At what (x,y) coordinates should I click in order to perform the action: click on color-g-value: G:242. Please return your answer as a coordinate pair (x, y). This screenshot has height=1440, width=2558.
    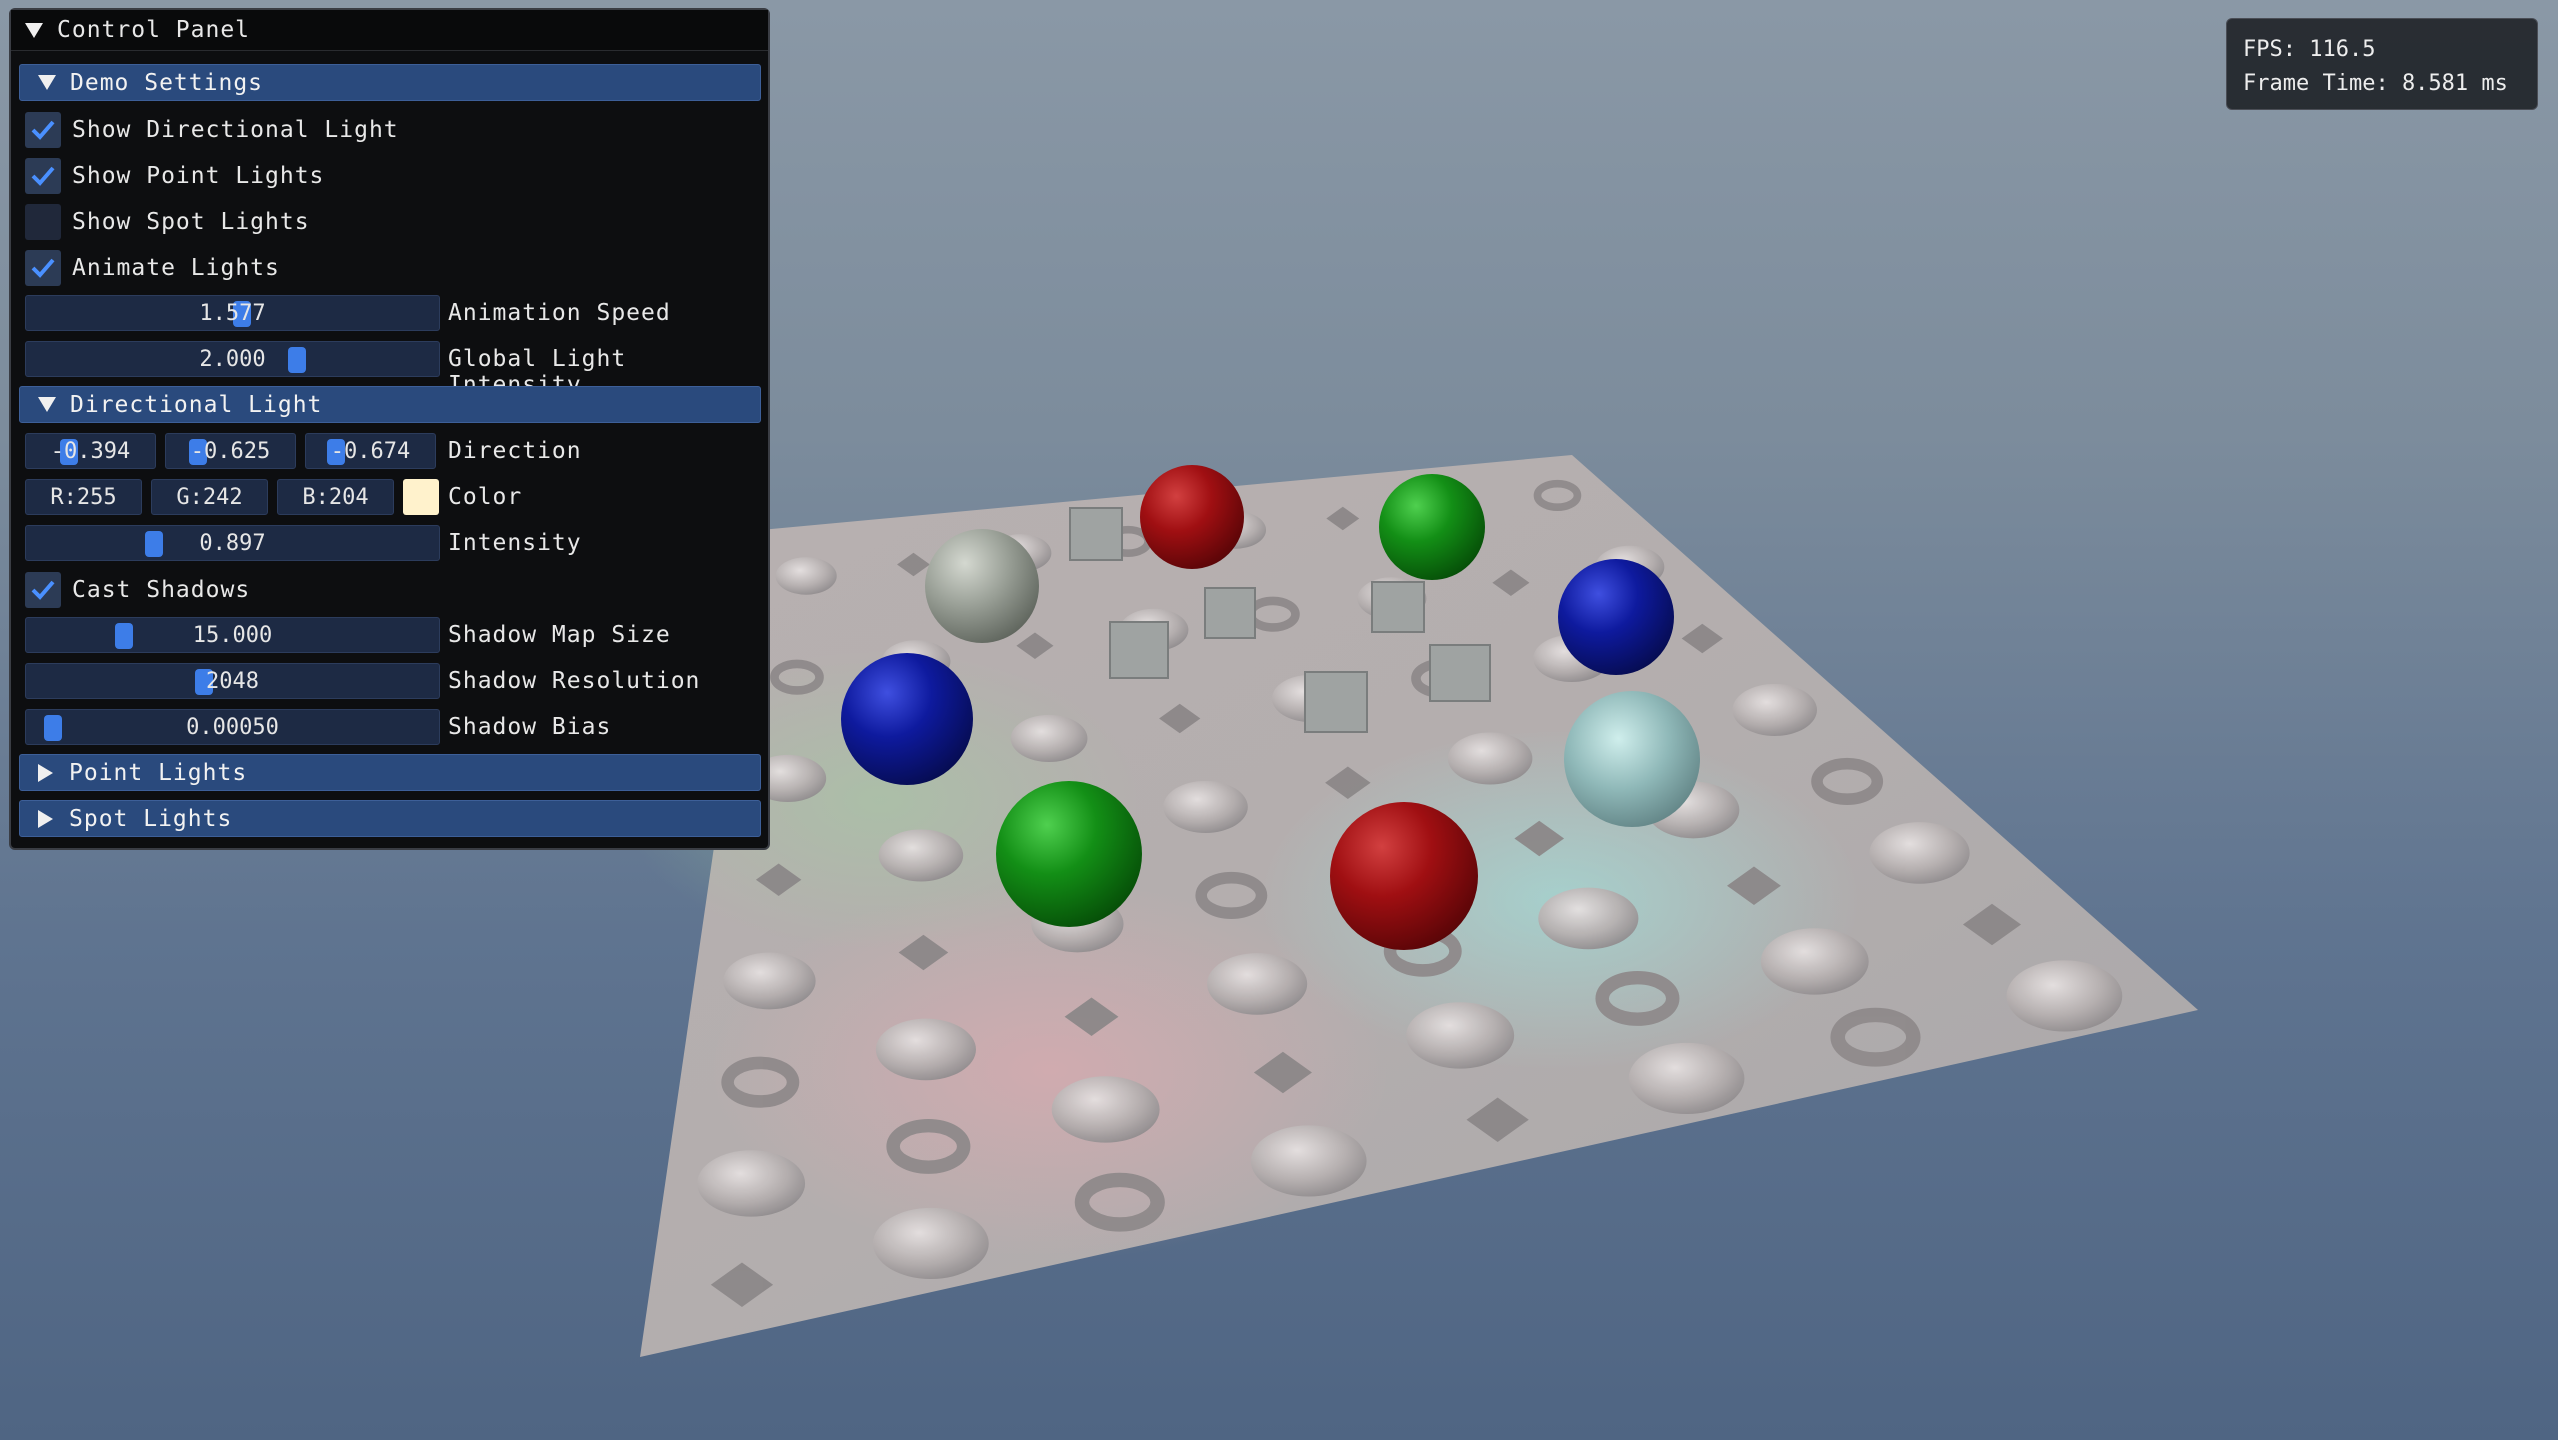
    Looking at the image, I should click on (209, 497).